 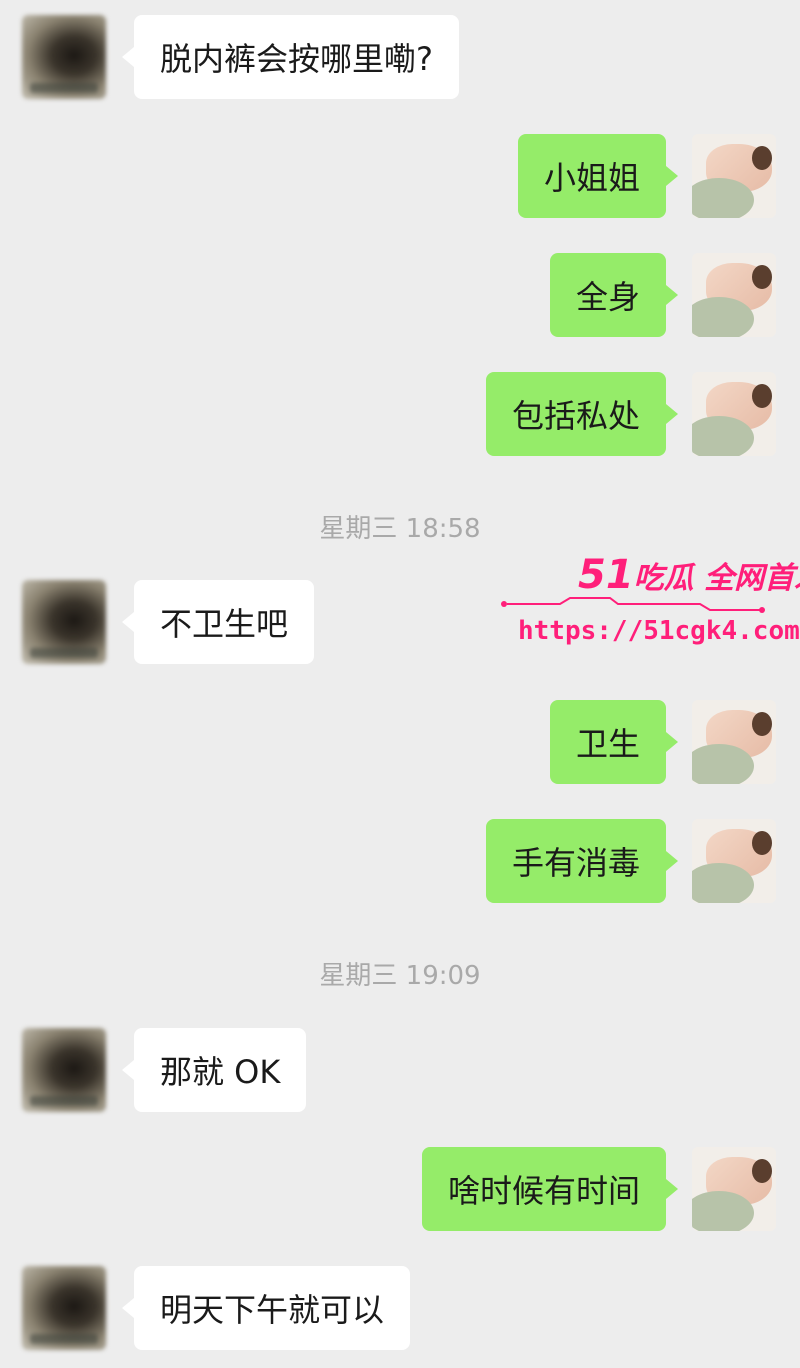 I want to click on message-row: 那就 OK, so click(x=400, y=1070).